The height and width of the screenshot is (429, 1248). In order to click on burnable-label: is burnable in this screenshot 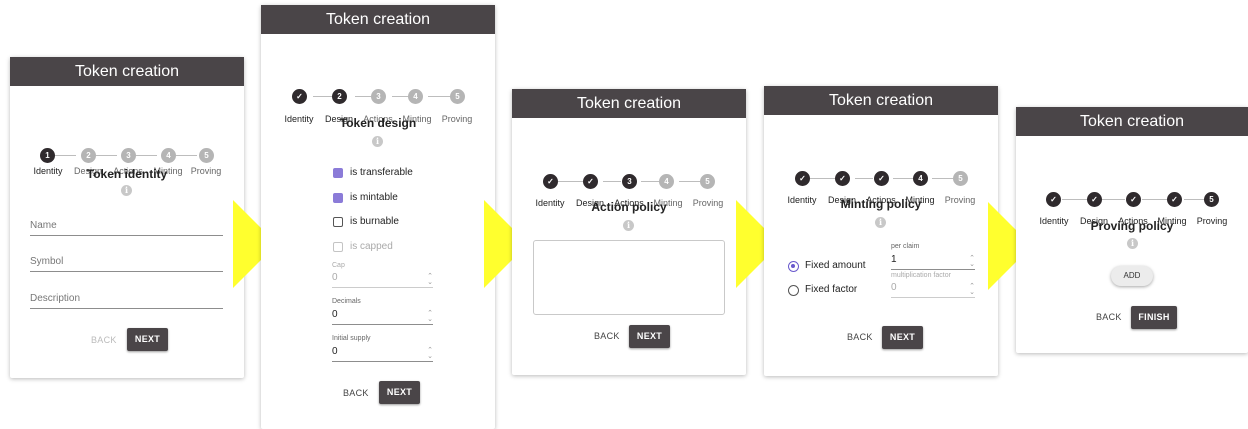, I will do `click(374, 221)`.